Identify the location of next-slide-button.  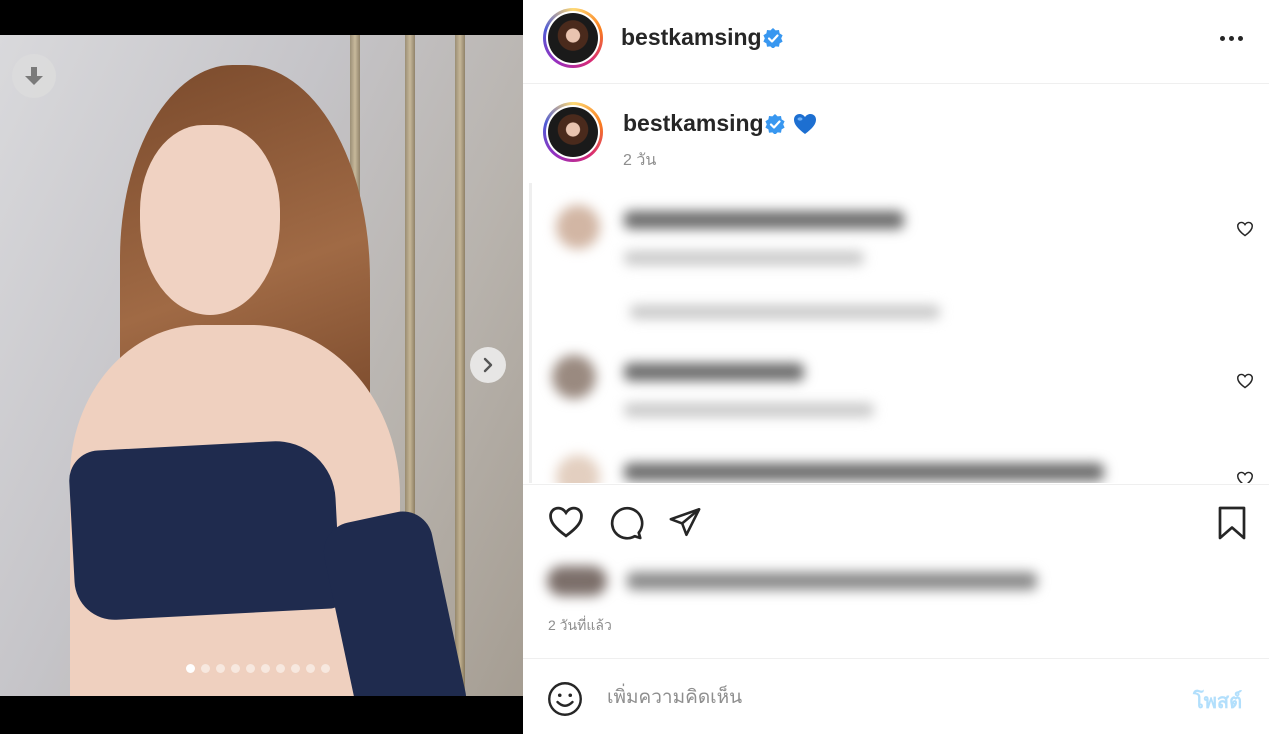
(488, 365).